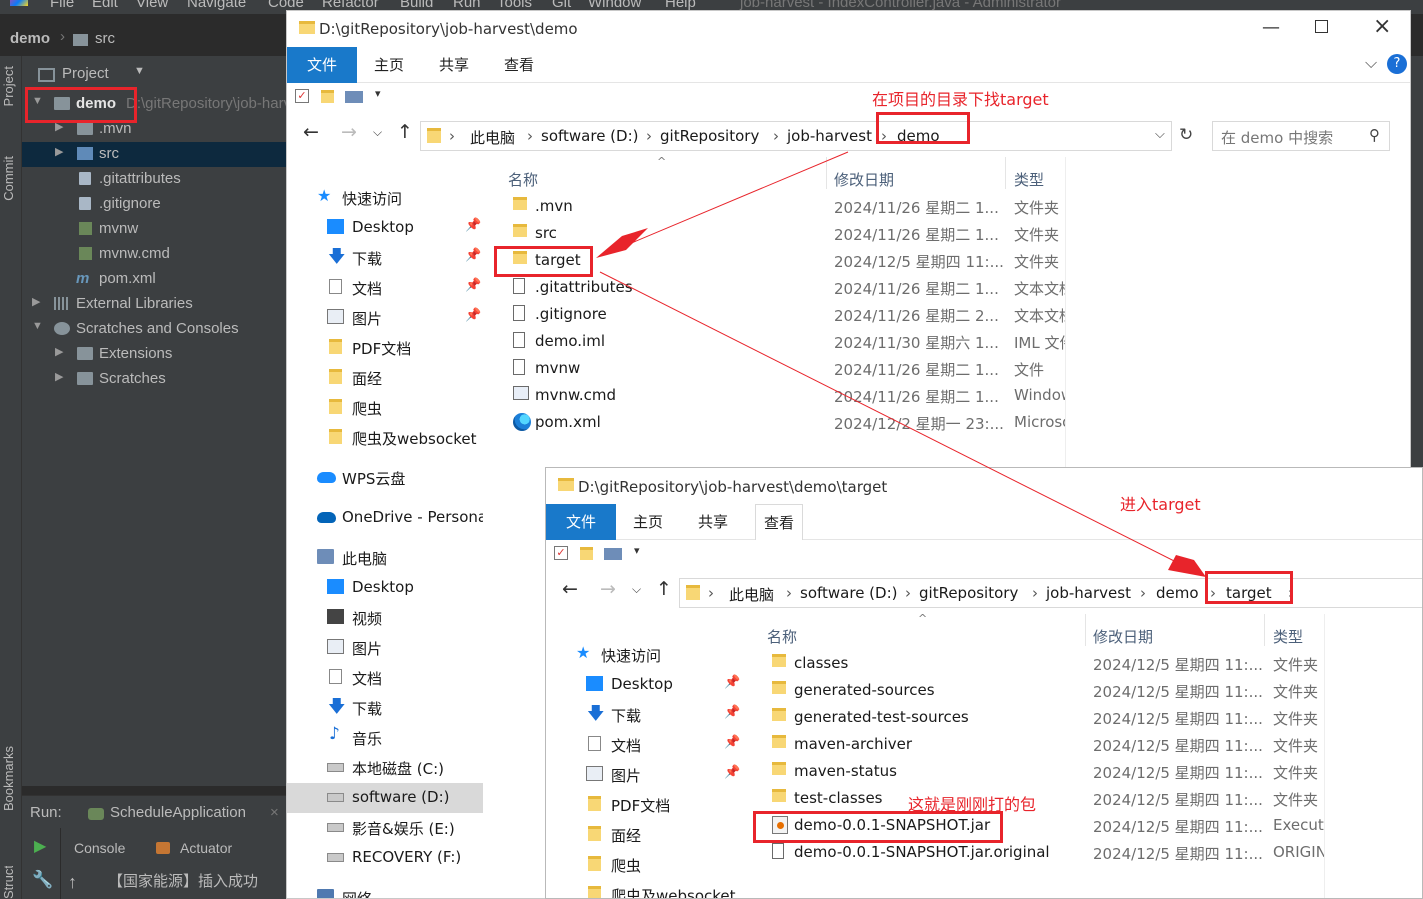 Image resolution: width=1423 pixels, height=899 pixels. I want to click on bookmarks-tool-tab: Bookmarks, so click(8, 778).